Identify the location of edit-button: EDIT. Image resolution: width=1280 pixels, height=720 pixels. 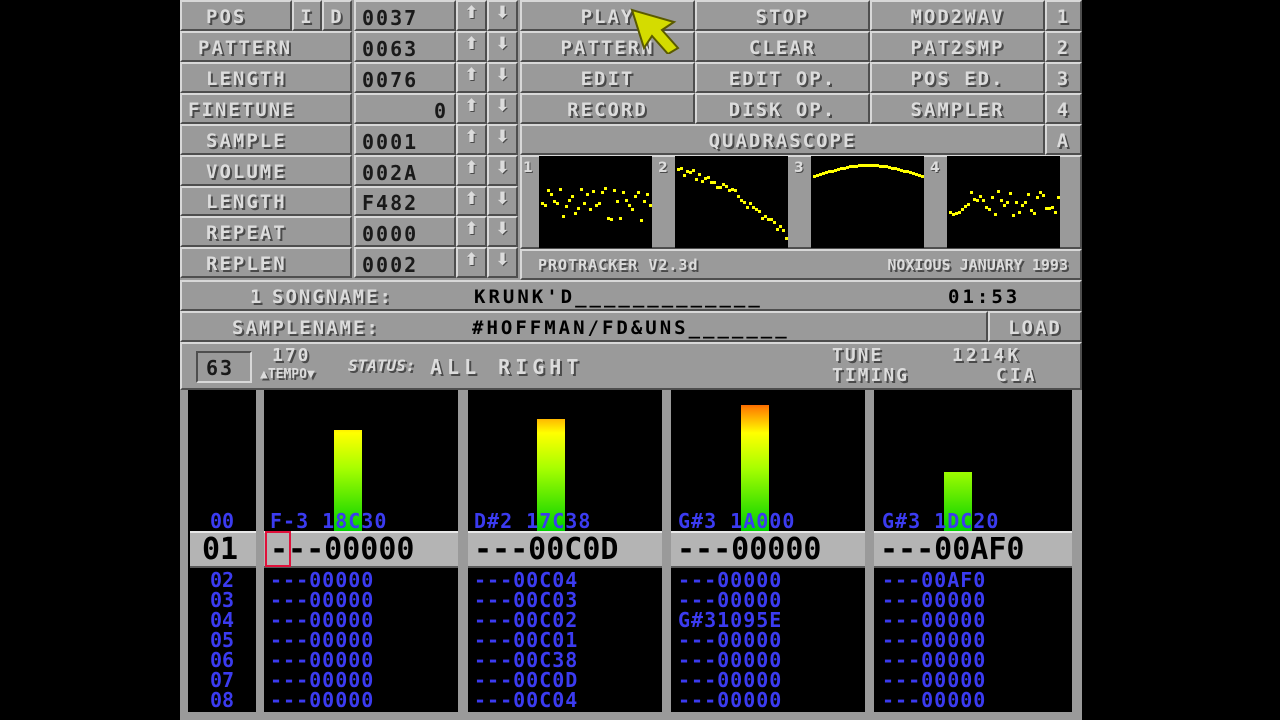
(607, 77).